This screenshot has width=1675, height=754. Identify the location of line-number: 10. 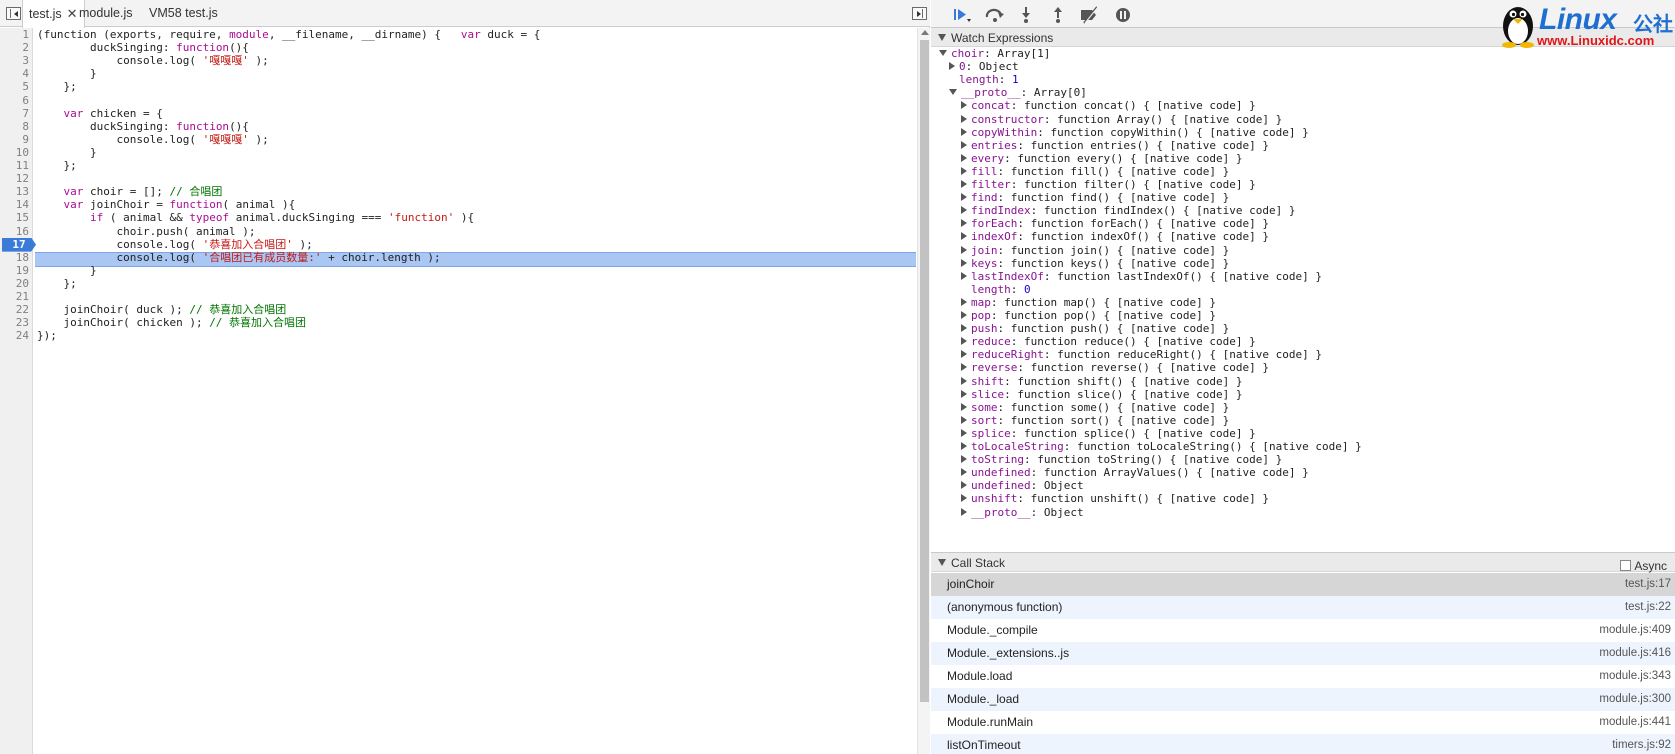
(14, 153).